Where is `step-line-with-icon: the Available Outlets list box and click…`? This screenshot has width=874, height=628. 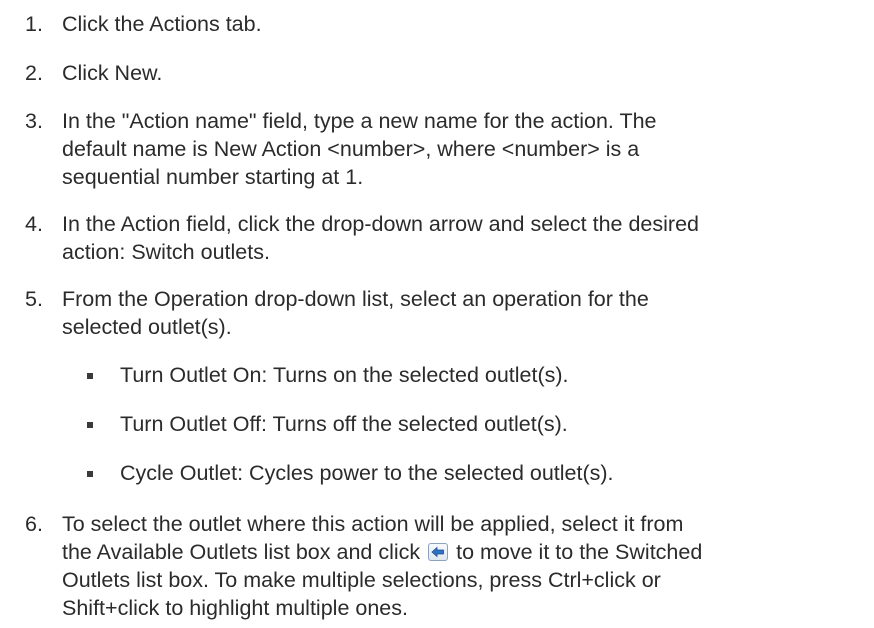
step-line-with-icon: the Available Outlets list box and click… is located at coordinates (462, 552).